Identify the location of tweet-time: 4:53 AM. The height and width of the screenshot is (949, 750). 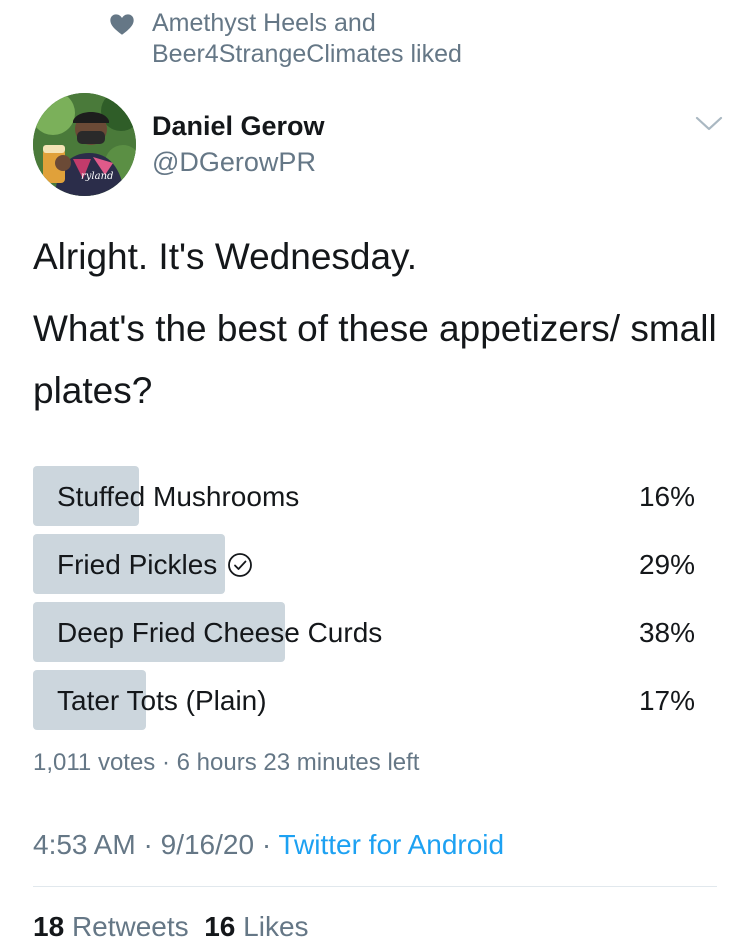
(84, 844).